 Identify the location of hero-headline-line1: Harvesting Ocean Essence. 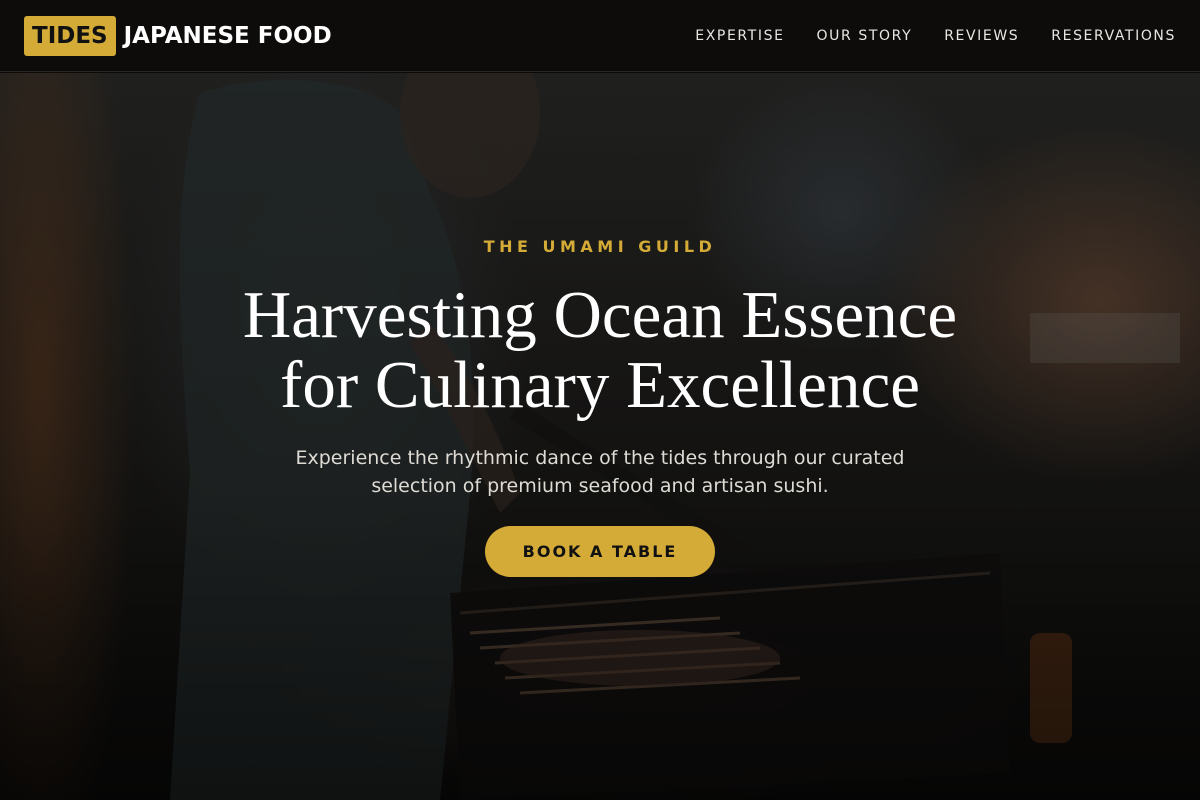
(600, 315).